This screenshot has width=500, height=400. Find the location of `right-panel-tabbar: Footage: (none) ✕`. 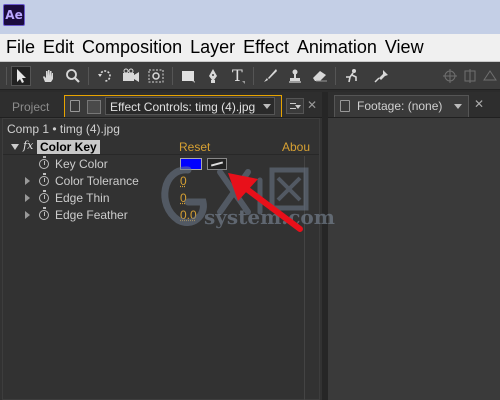

right-panel-tabbar: Footage: (none) ✕ is located at coordinates (414, 105).